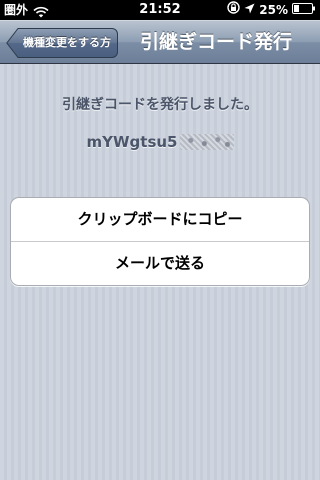  I want to click on back-button: 機種変更をする方, so click(62, 43).